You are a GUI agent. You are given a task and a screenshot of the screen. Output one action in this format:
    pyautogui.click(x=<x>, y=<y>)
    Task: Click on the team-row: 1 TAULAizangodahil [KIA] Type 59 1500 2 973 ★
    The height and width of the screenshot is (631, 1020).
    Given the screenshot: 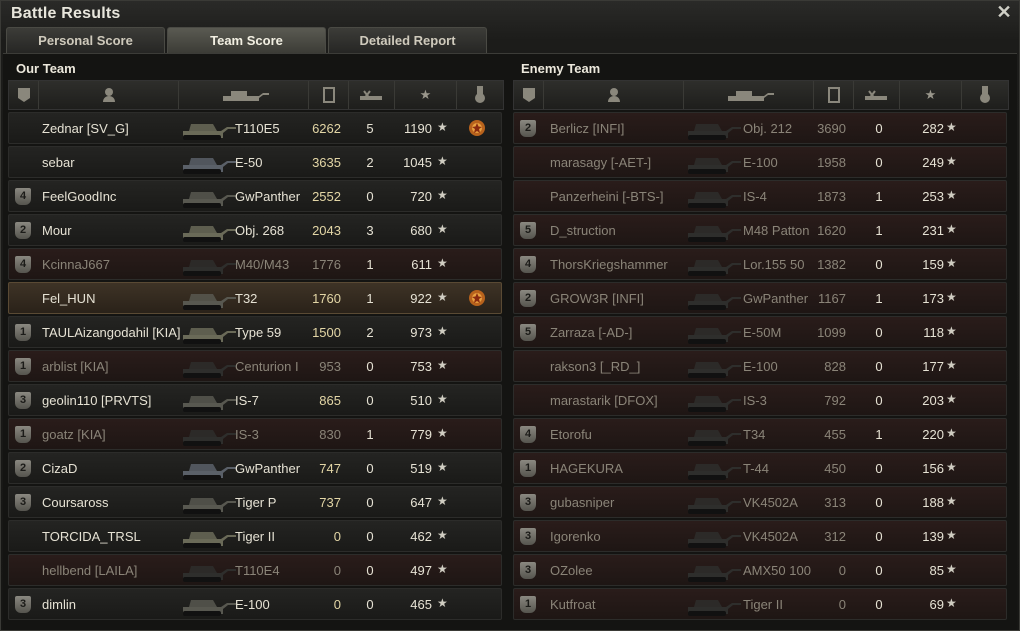 What is the action you would take?
    pyautogui.click(x=255, y=332)
    